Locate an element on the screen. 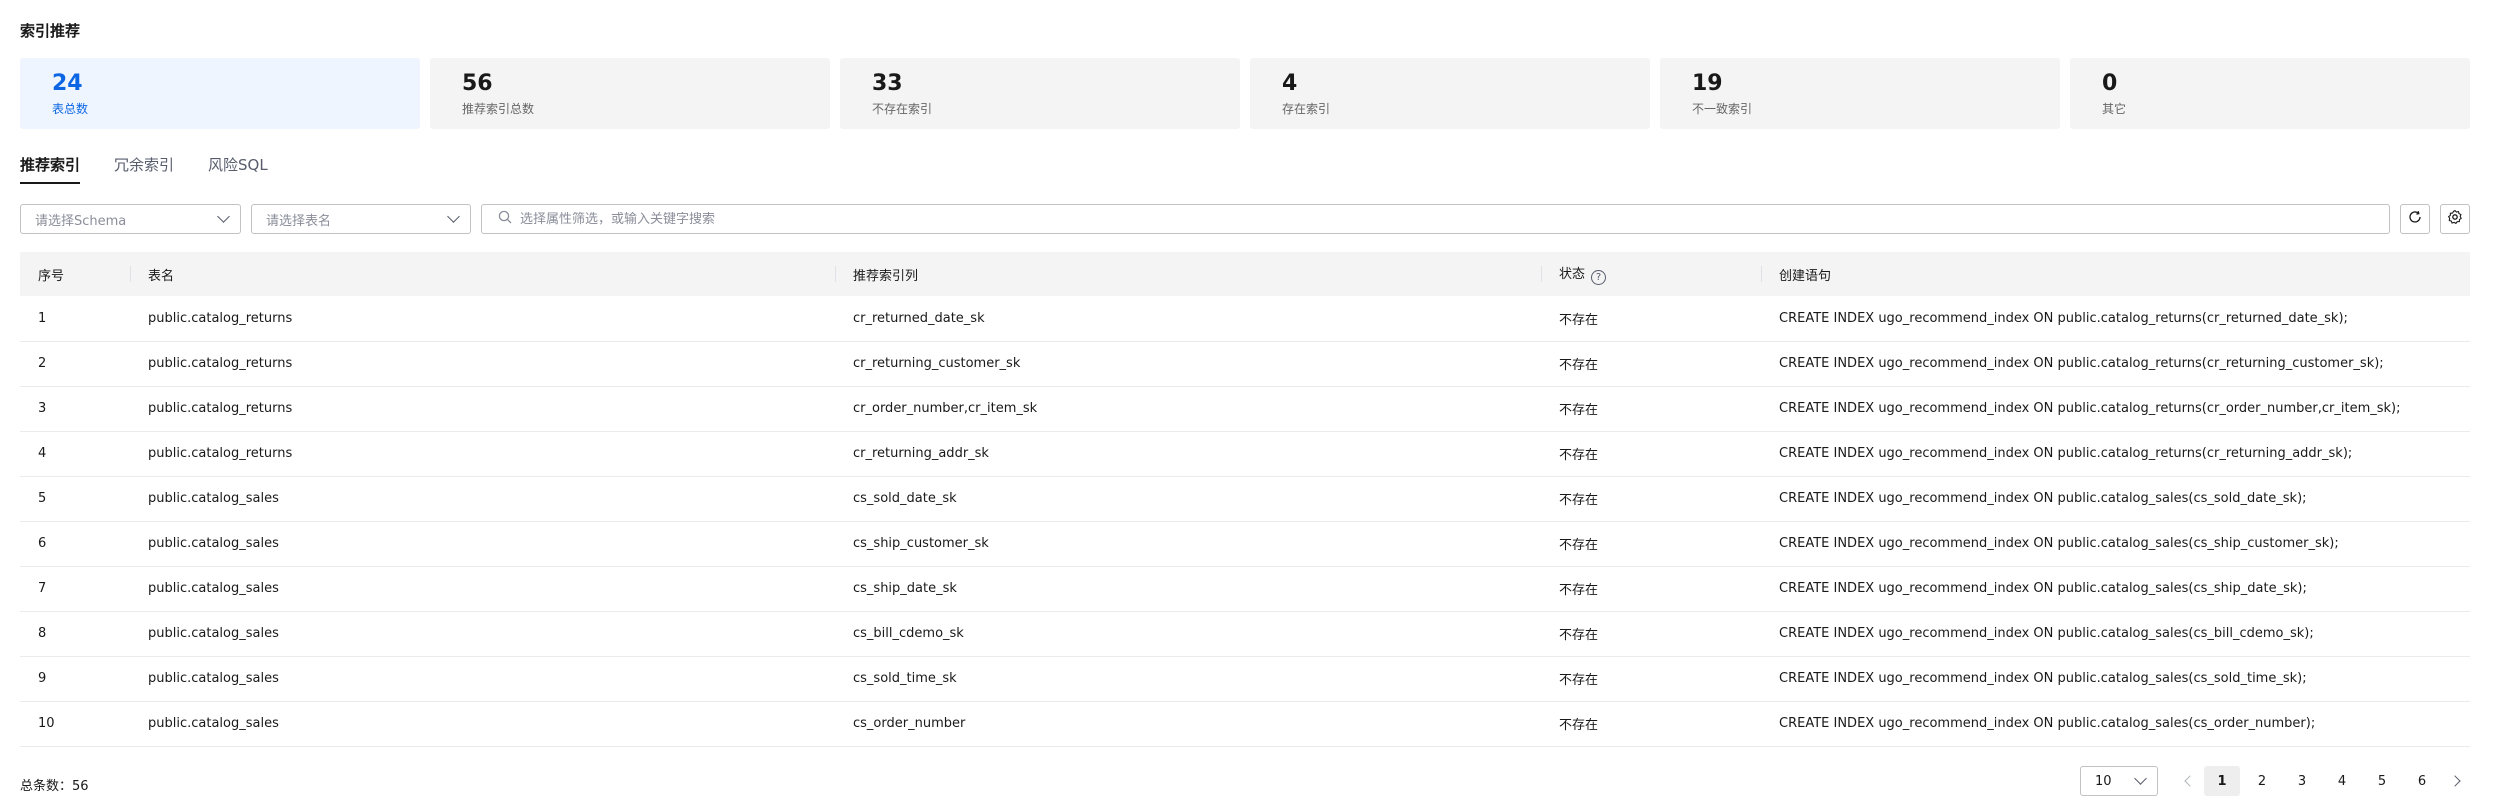 Image resolution: width=2496 pixels, height=812 pixels. table-select: 请选择表名 is located at coordinates (361, 219).